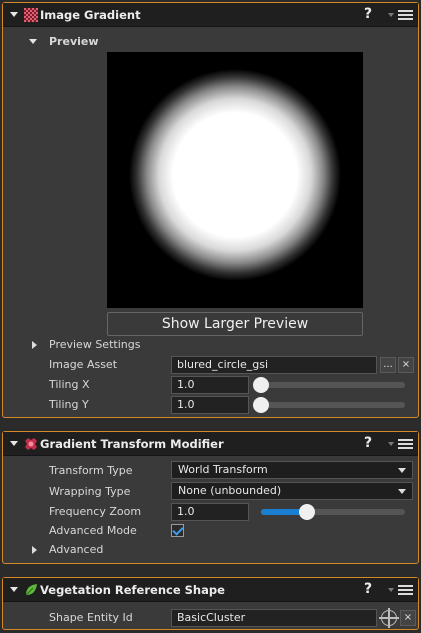 This screenshot has height=633, width=421. What do you see at coordinates (389, 618) in the screenshot?
I see `entity-picker-icon` at bounding box center [389, 618].